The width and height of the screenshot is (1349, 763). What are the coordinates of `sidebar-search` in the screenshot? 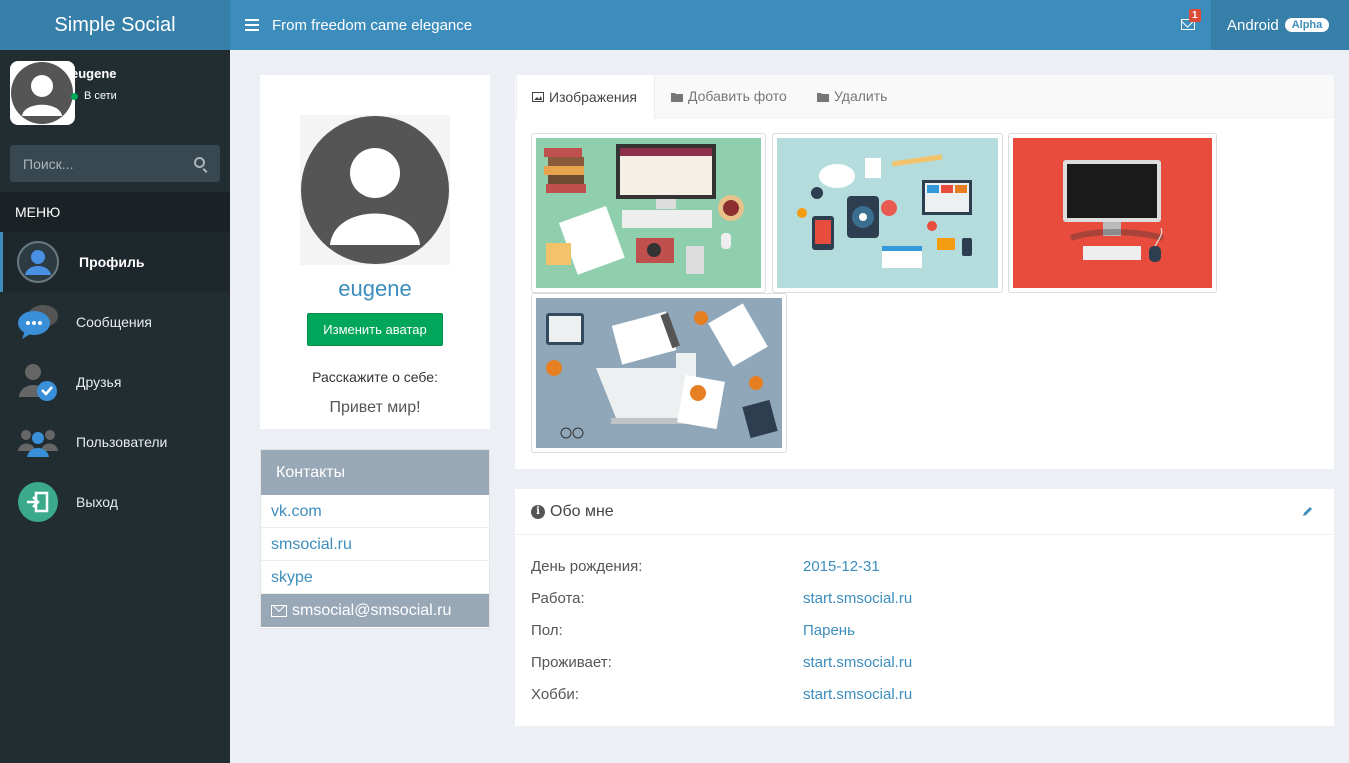 It's located at (115, 163).